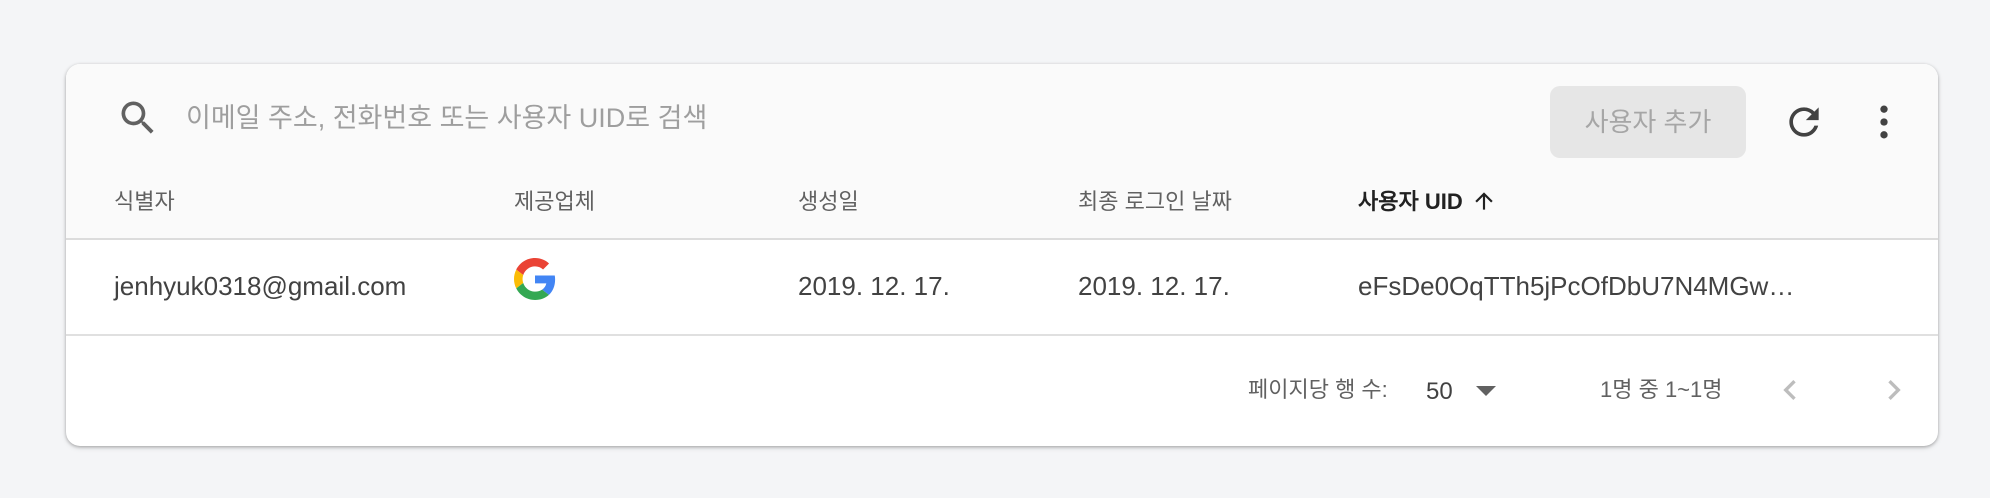 This screenshot has height=498, width=1990. I want to click on column-header-uid: 사용자 UID, so click(1427, 202).